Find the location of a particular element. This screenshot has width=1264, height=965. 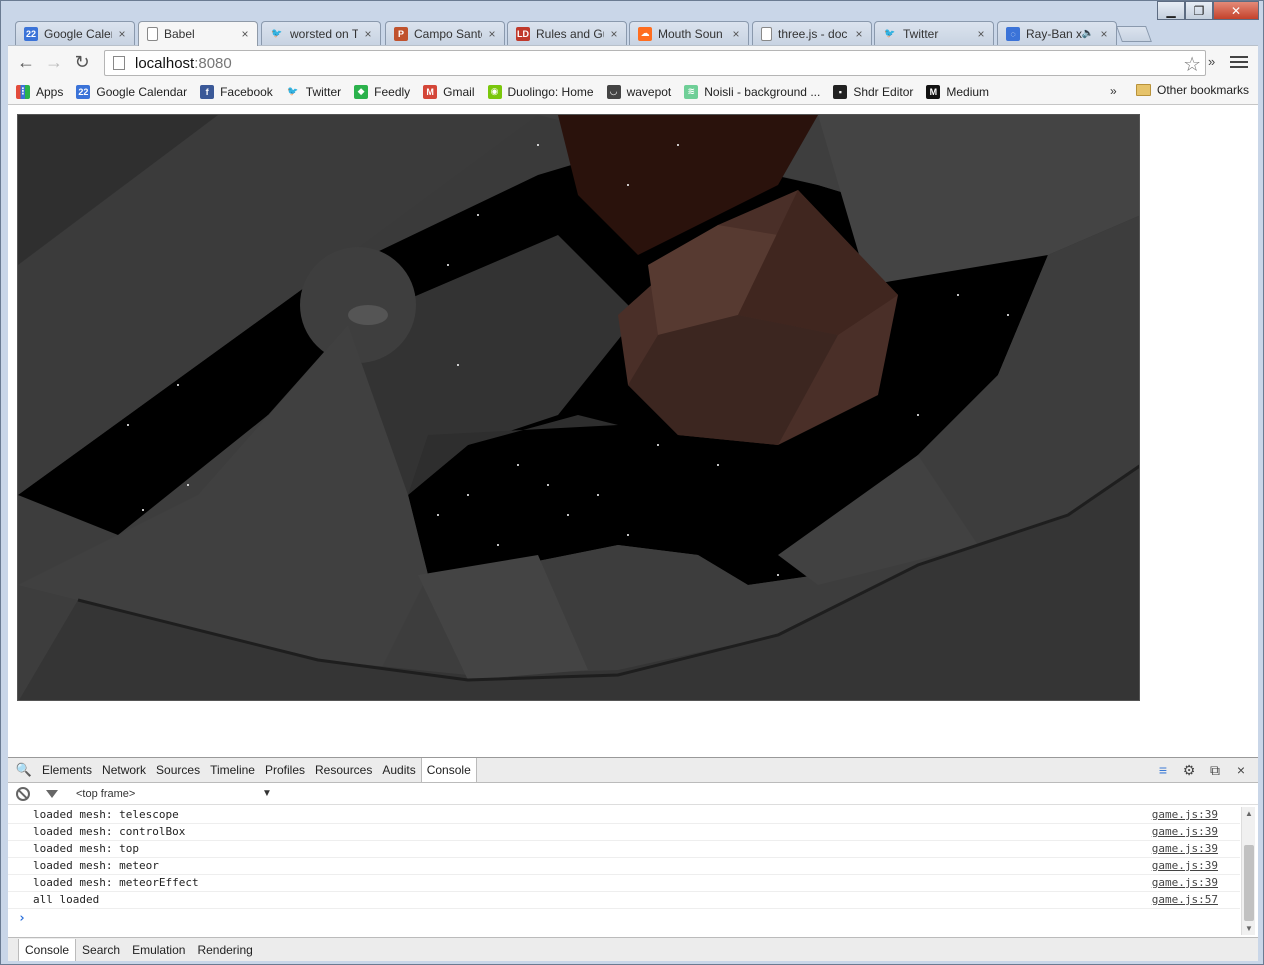

browser-tab: P Campo Santo × is located at coordinates (445, 33).